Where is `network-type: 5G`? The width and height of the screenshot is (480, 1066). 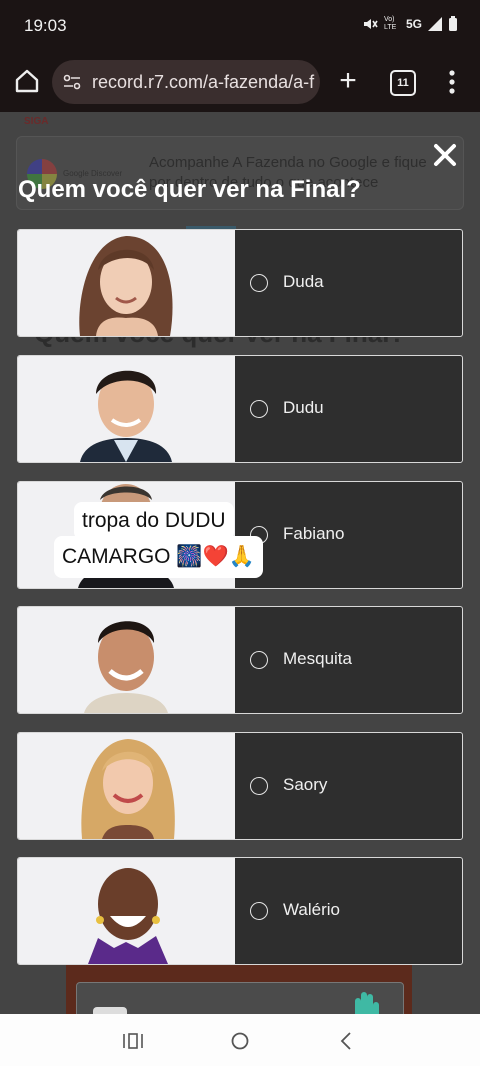
network-type: 5G is located at coordinates (413, 24).